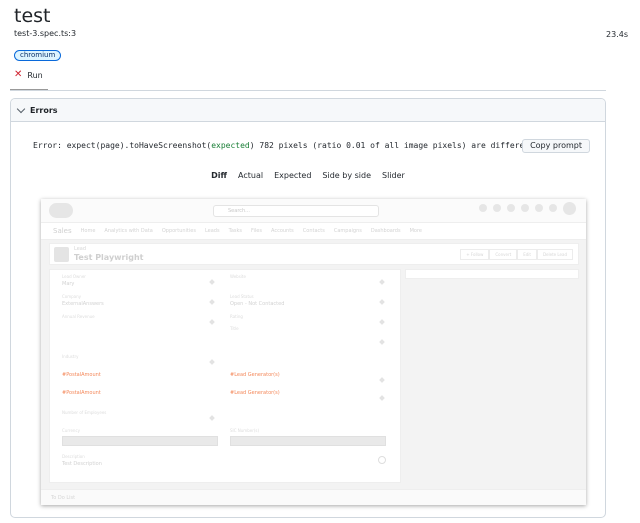 The width and height of the screenshot is (640, 523). Describe the element at coordinates (32, 16) in the screenshot. I see `test-title: test` at that location.